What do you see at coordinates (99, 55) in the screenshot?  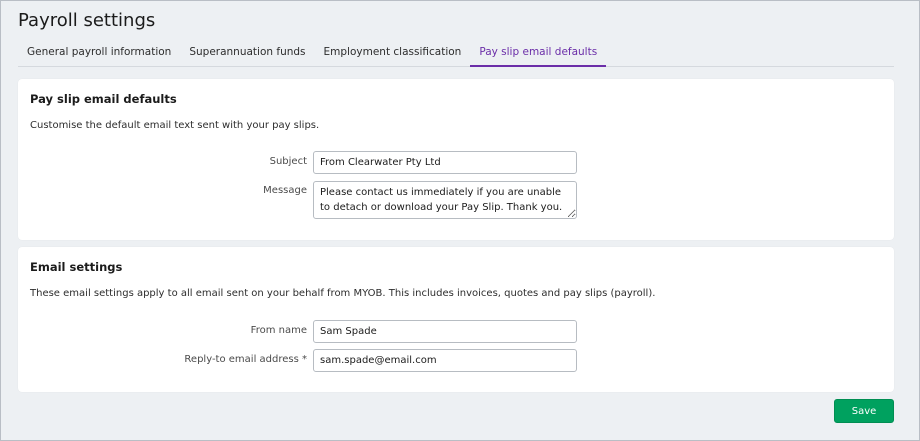 I see `tab-general-payroll-information: General payroll information` at bounding box center [99, 55].